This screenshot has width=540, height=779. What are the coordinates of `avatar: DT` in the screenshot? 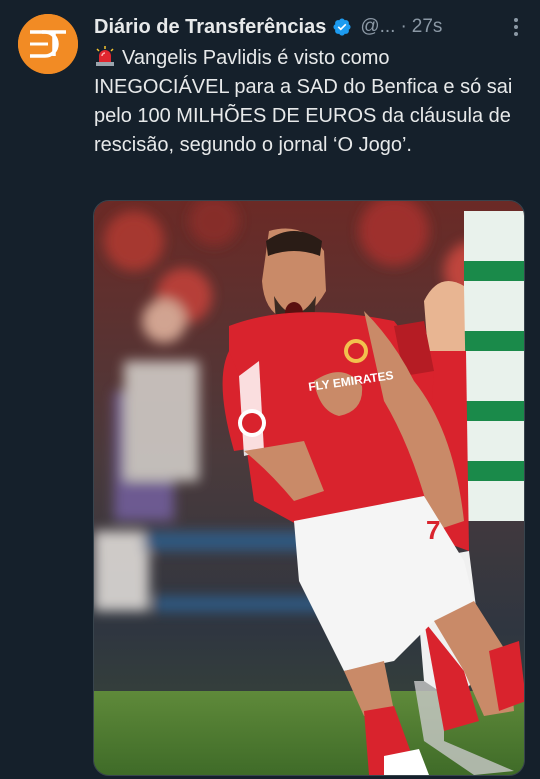 It's located at (48, 44).